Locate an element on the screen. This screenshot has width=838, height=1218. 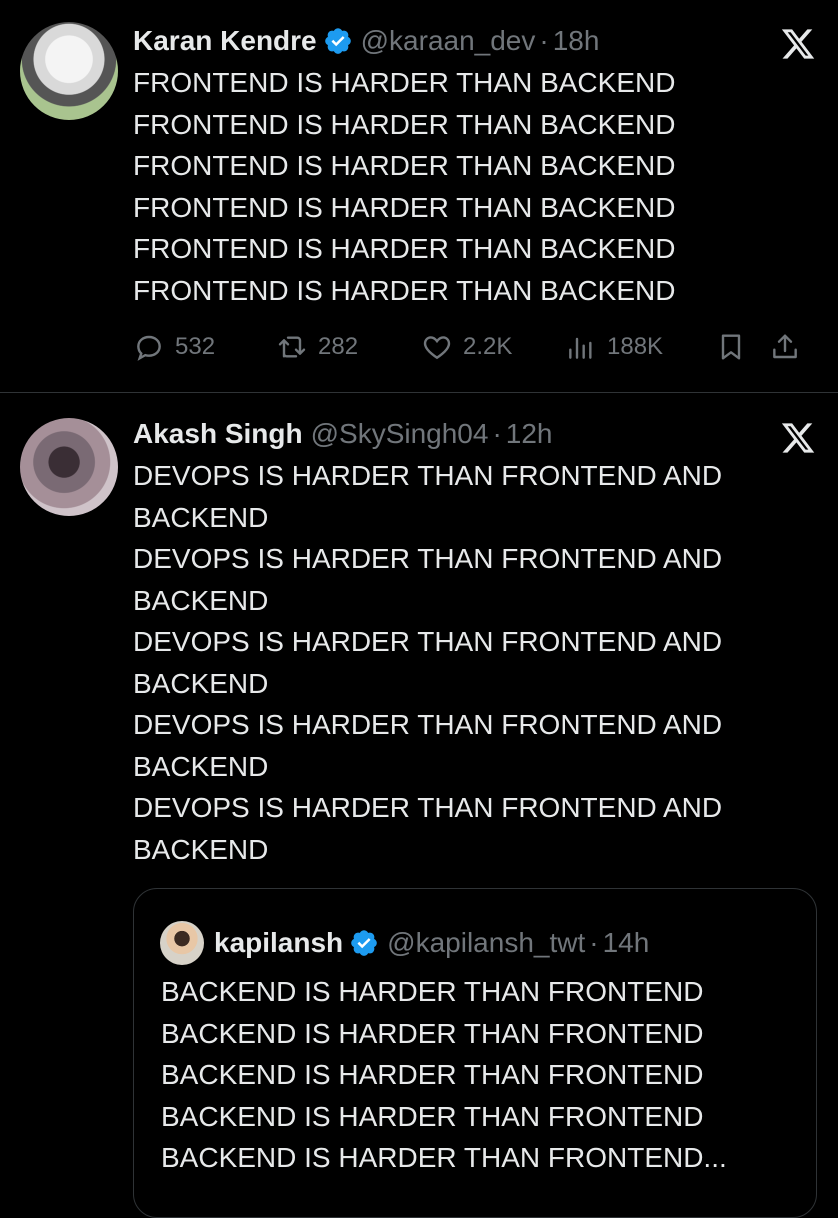
author-name: Akash Singh is located at coordinates (218, 434).